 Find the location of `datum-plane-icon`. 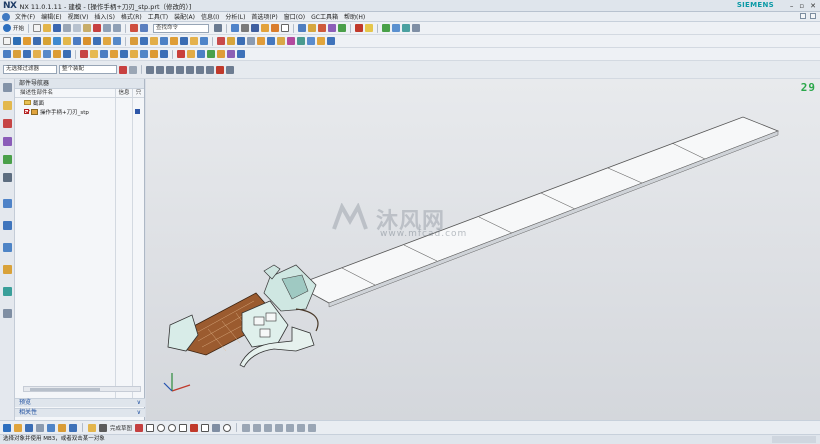

datum-plane-icon is located at coordinates (204, 41).